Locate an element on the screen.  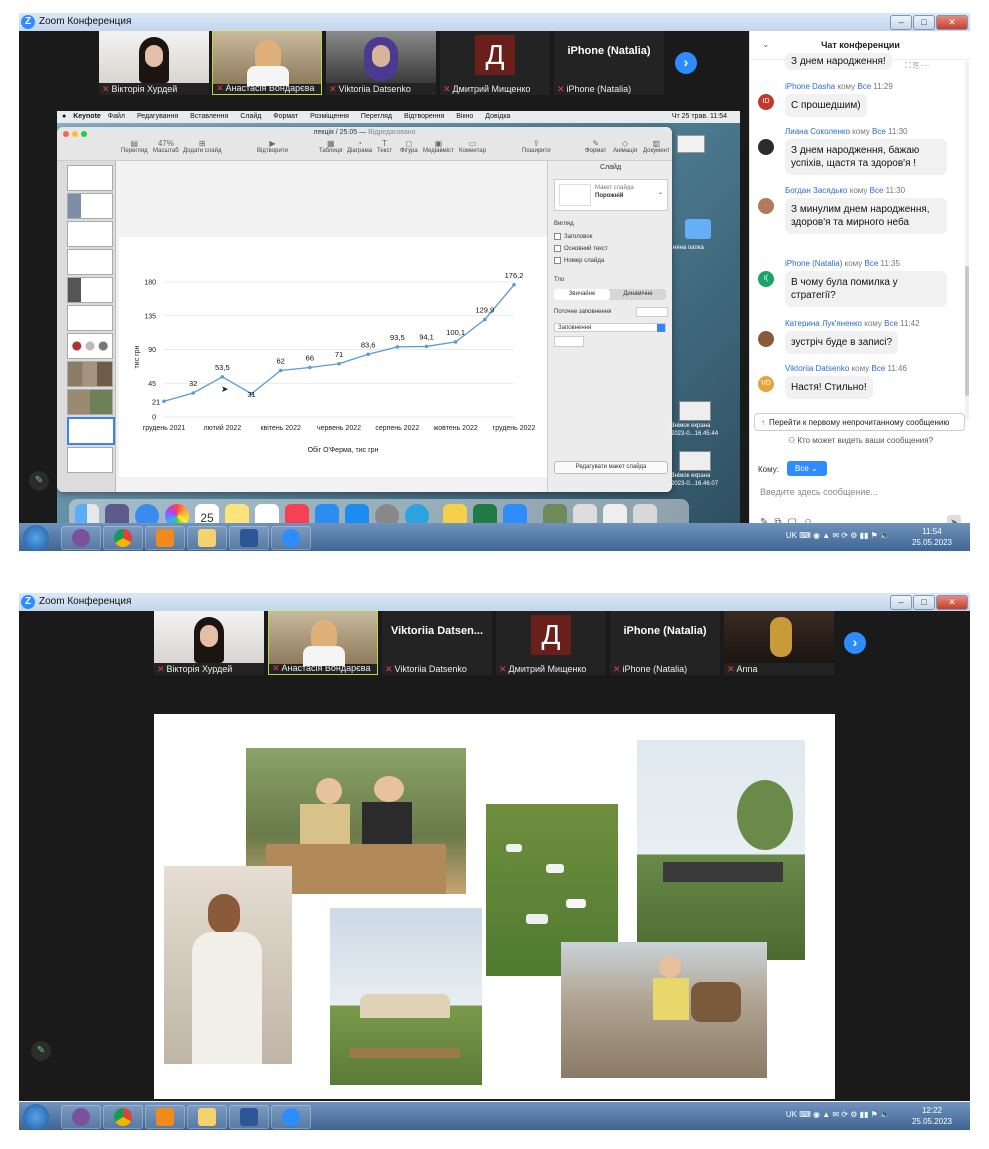
edit-layout-button: Редагувати макет слайда is located at coordinates (611, 467).